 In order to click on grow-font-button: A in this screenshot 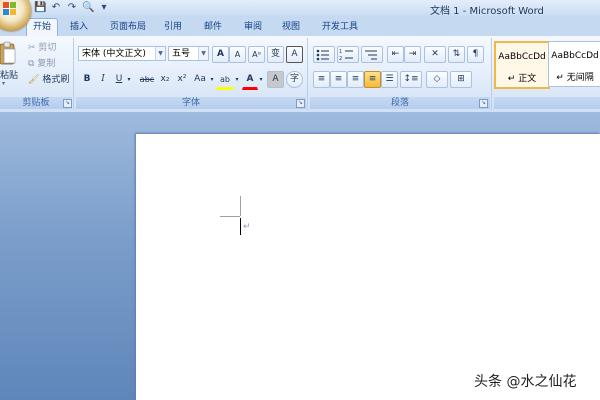, I will do `click(220, 54)`.